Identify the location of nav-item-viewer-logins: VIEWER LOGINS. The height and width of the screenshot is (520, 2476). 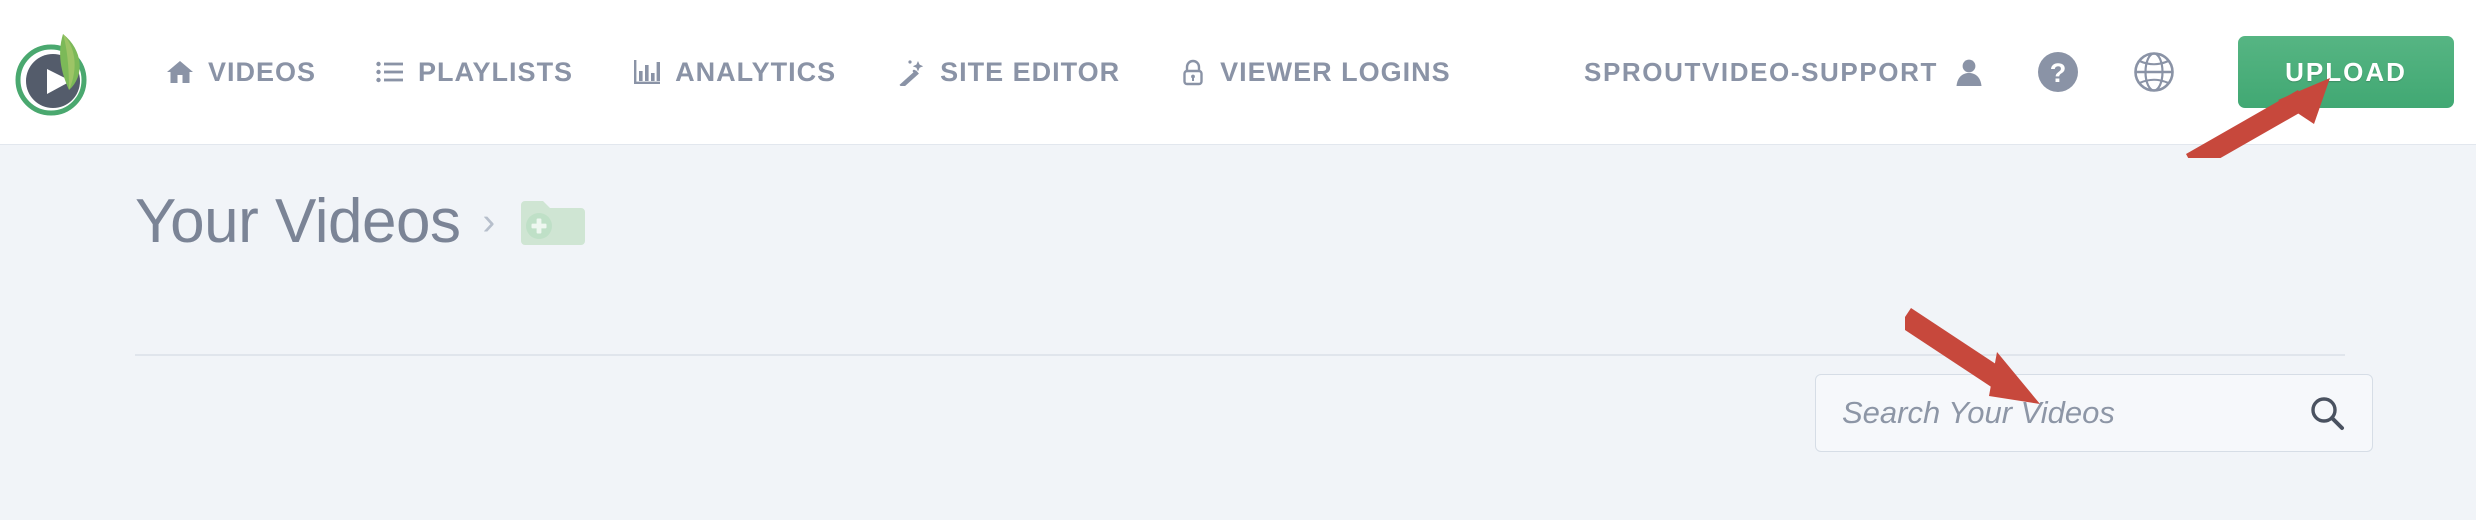
(1315, 72).